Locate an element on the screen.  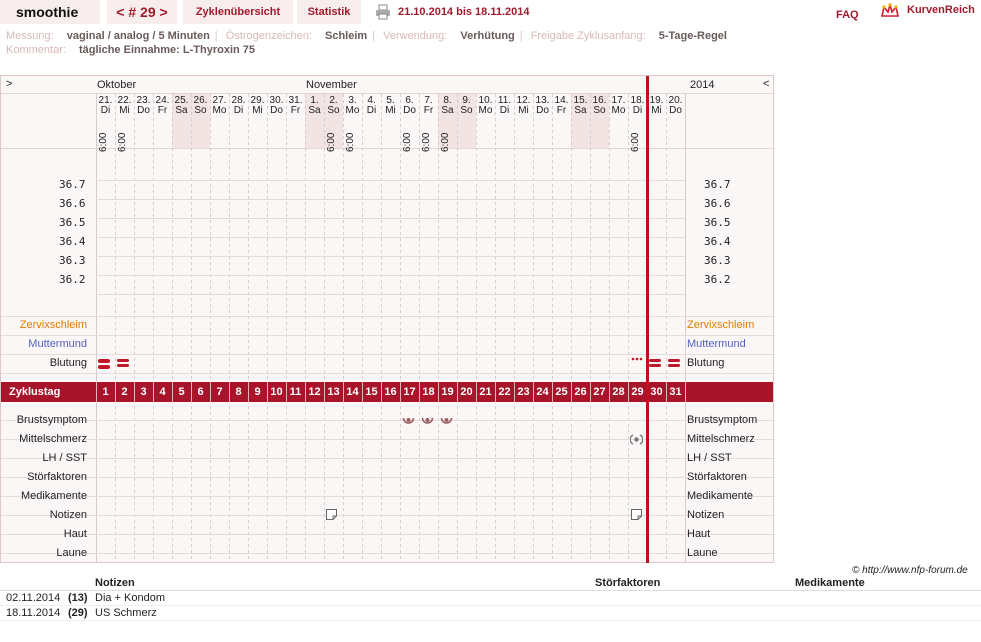
day-header: 7. Fr 6:00 is located at coordinates (428, 124).